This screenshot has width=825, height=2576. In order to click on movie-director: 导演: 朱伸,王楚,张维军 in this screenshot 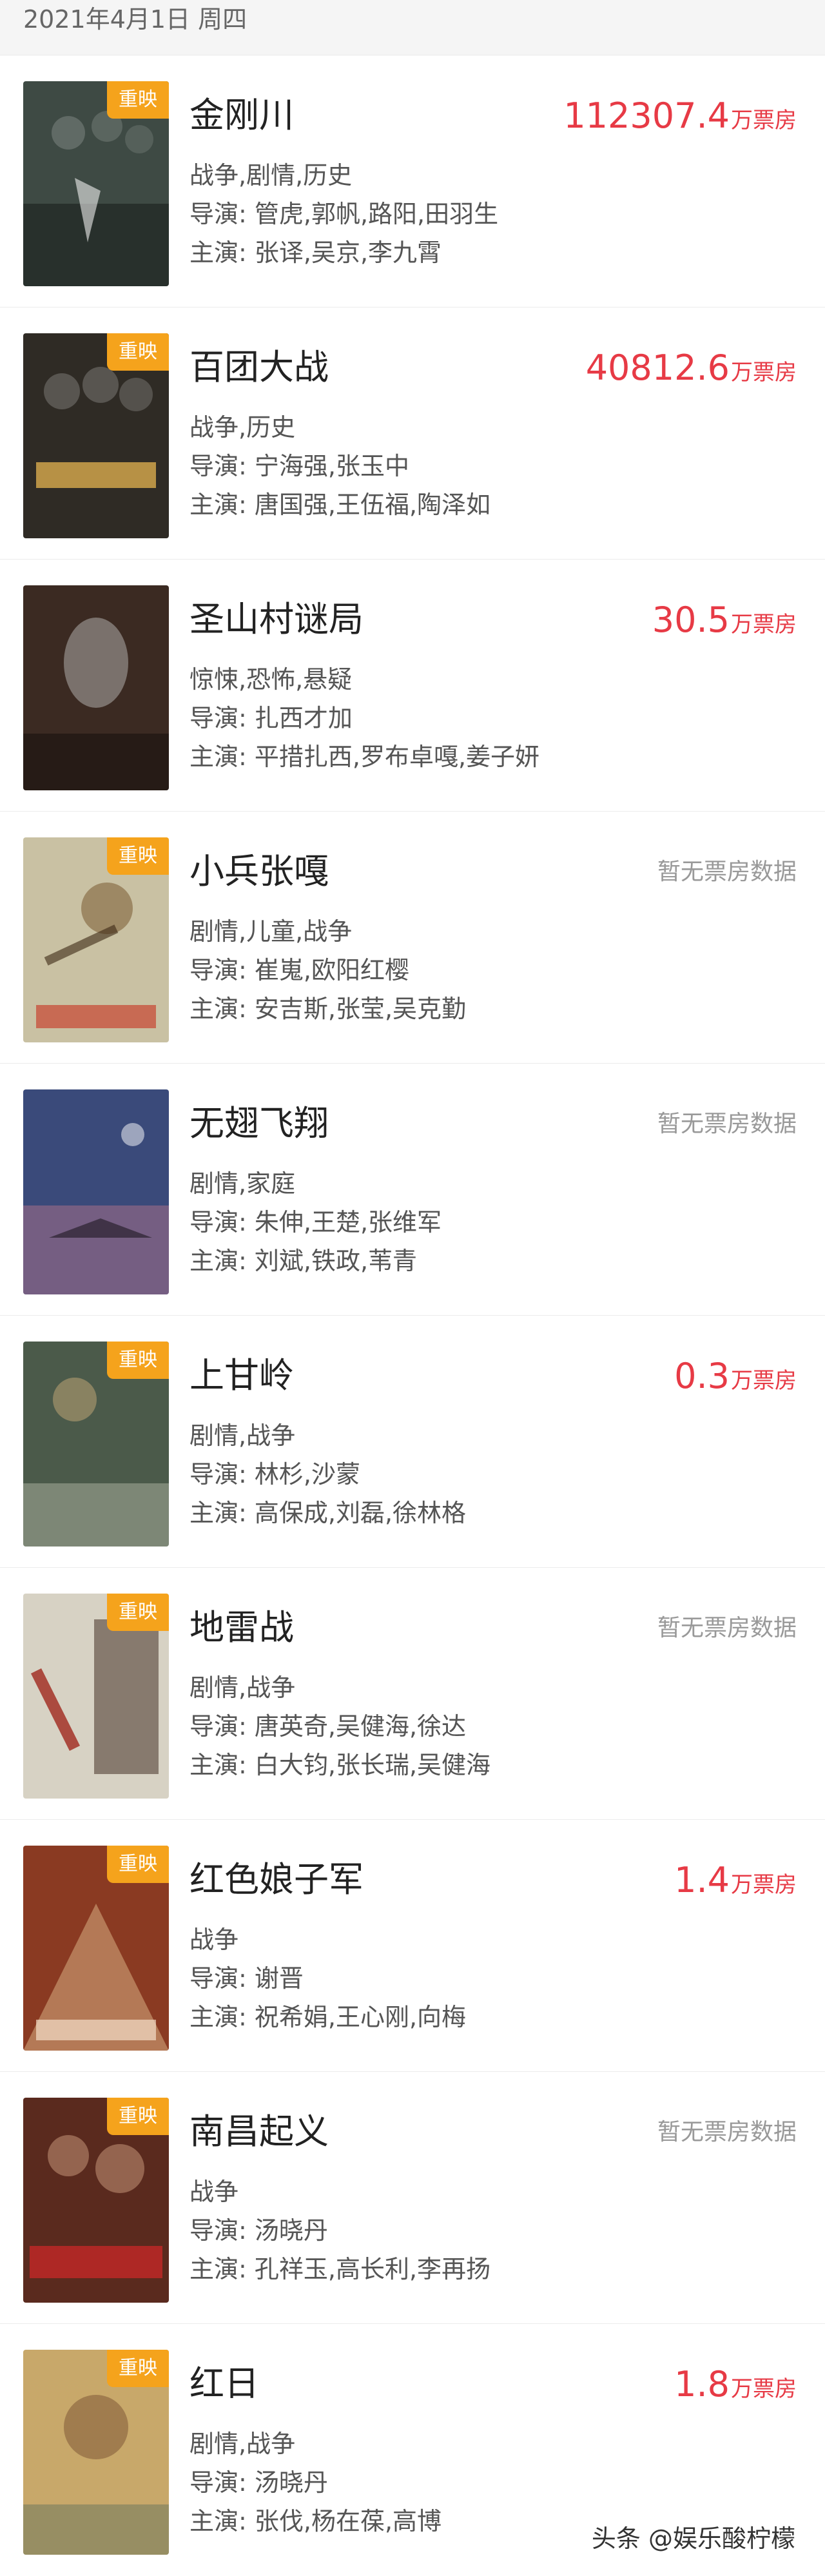, I will do `click(315, 1222)`.